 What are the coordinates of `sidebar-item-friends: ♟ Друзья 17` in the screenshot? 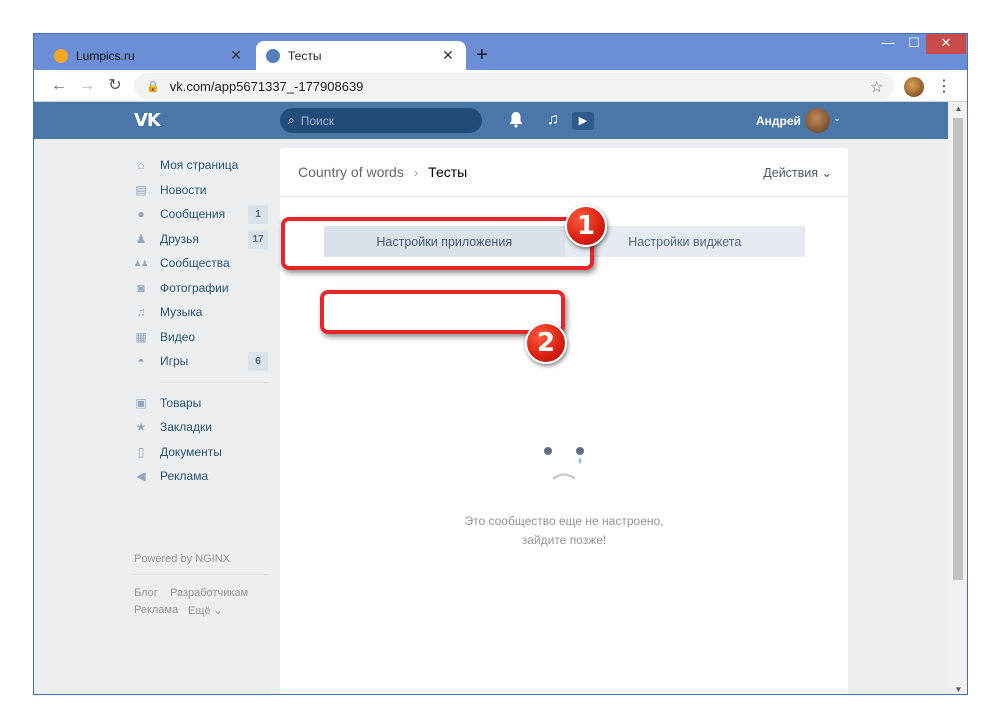 It's located at (201, 239).